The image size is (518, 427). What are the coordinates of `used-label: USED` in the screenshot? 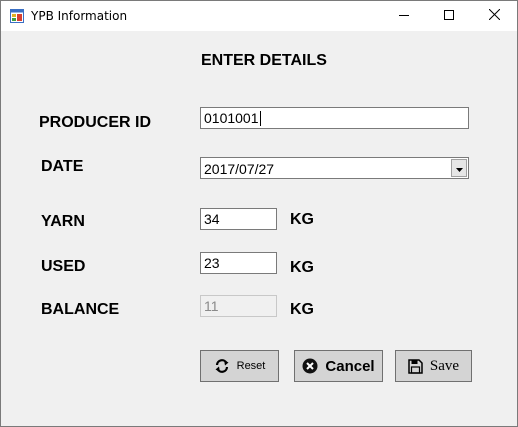 It's located at (63, 266).